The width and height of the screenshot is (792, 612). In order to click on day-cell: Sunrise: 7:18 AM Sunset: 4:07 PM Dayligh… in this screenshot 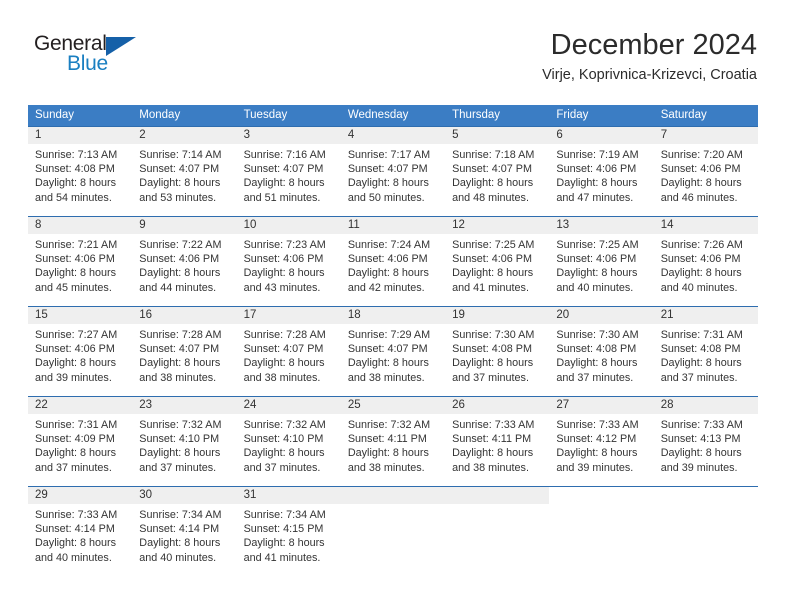, I will do `click(497, 180)`.